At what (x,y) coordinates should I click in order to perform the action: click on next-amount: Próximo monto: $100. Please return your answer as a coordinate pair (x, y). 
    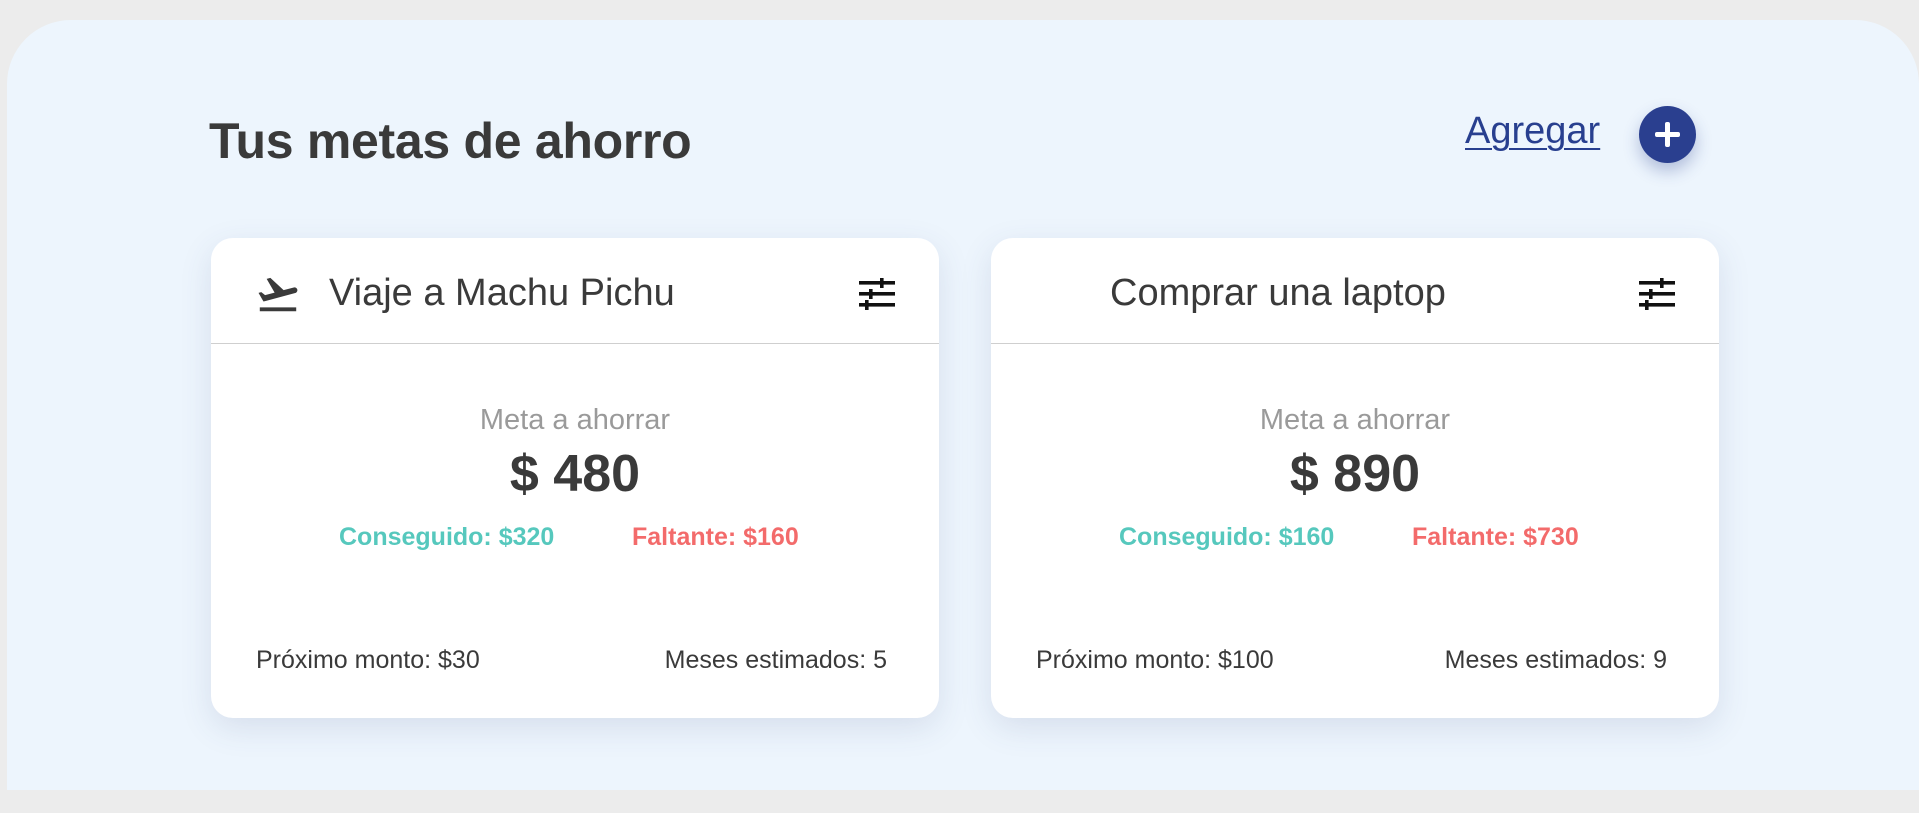
    Looking at the image, I should click on (1155, 660).